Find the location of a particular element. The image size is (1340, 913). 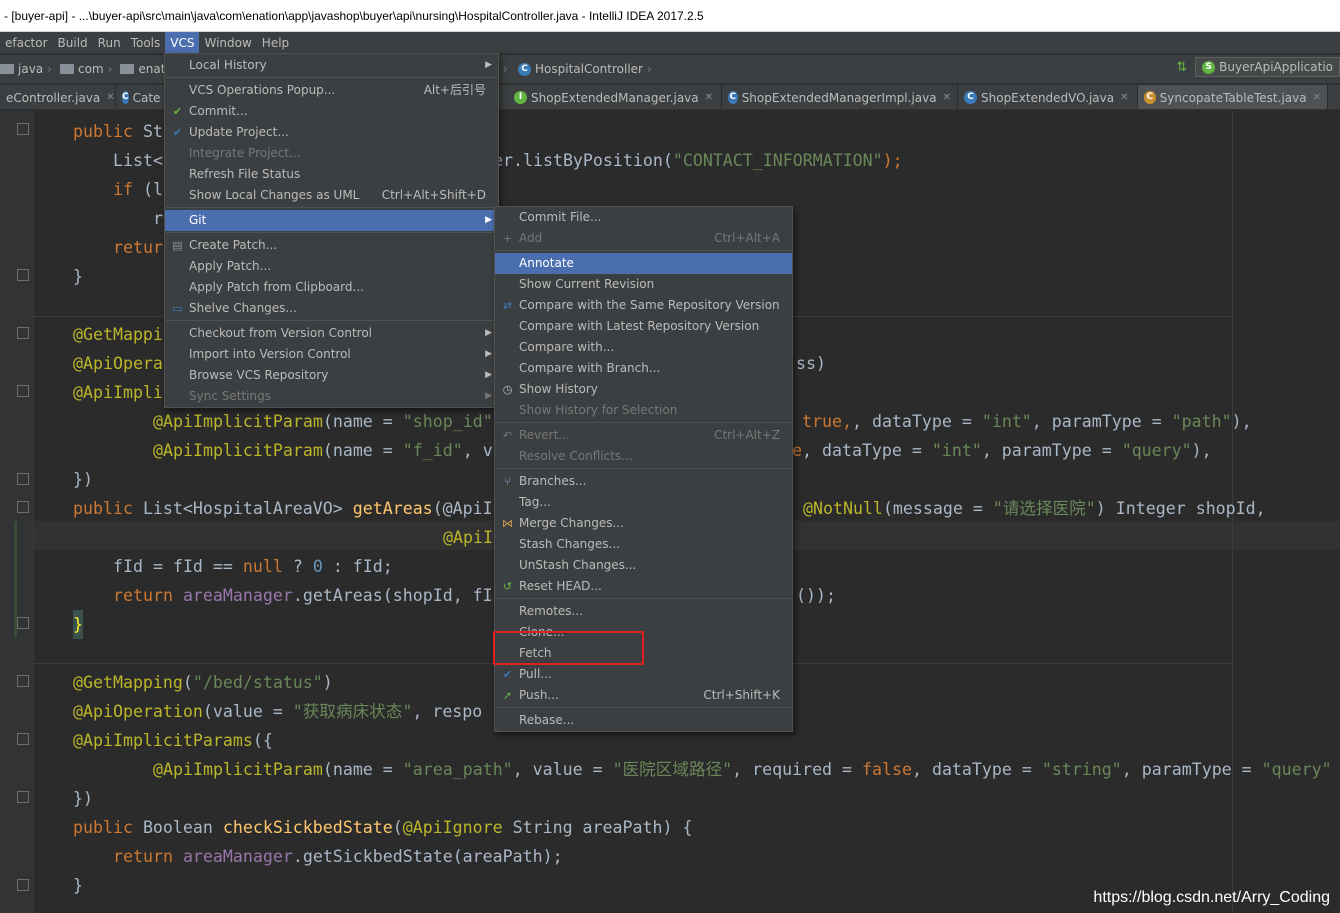

tab-controller: eController.java ✕ is located at coordinates (58, 97).